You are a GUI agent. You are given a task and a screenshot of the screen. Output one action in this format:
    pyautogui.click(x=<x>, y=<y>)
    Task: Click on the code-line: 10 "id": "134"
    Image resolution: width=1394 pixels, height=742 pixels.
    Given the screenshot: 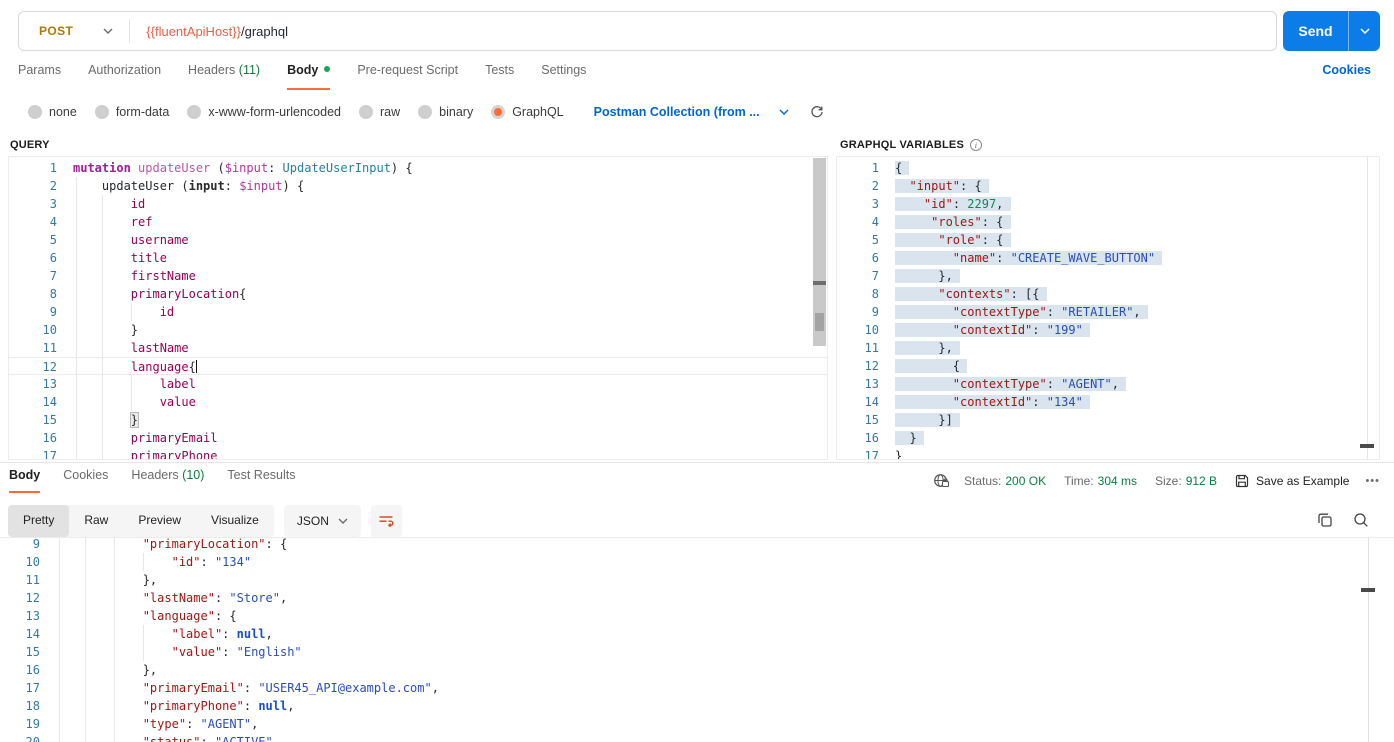 What is the action you would take?
    pyautogui.click(x=697, y=562)
    